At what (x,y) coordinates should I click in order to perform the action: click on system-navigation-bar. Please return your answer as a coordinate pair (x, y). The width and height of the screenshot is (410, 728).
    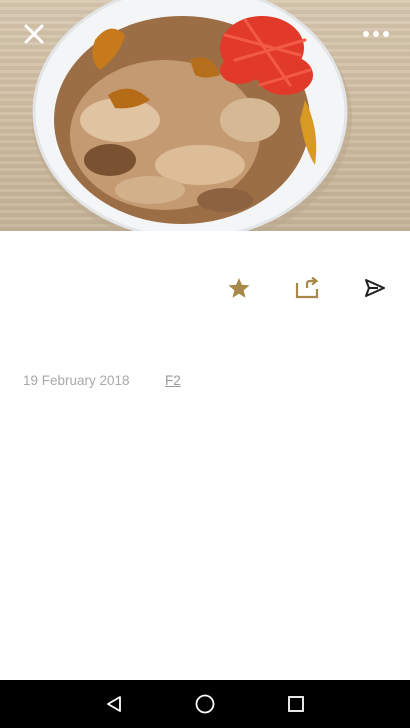
    Looking at the image, I should click on (205, 704).